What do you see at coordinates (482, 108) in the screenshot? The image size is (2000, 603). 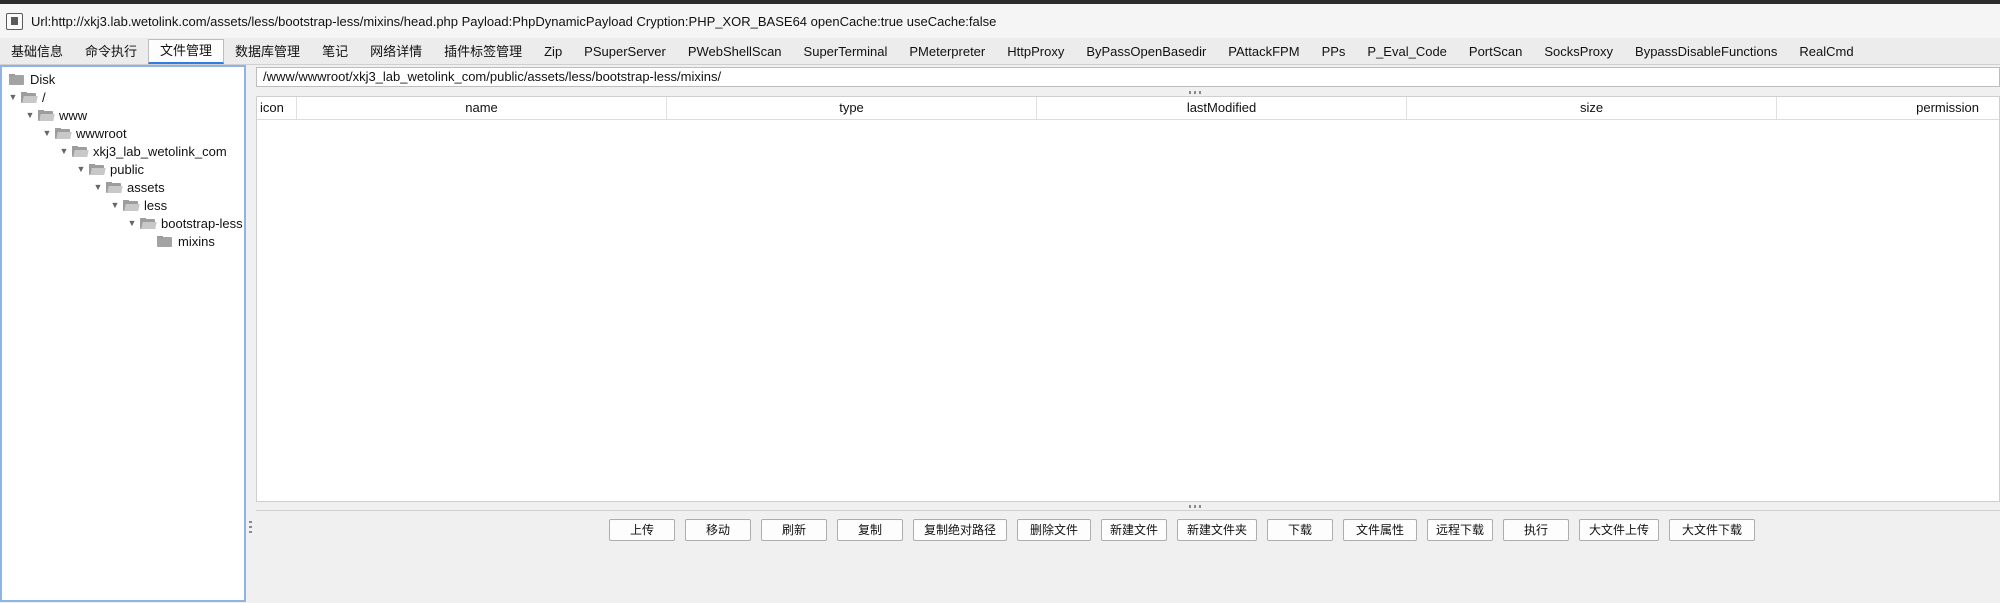 I see `column-header-name: name` at bounding box center [482, 108].